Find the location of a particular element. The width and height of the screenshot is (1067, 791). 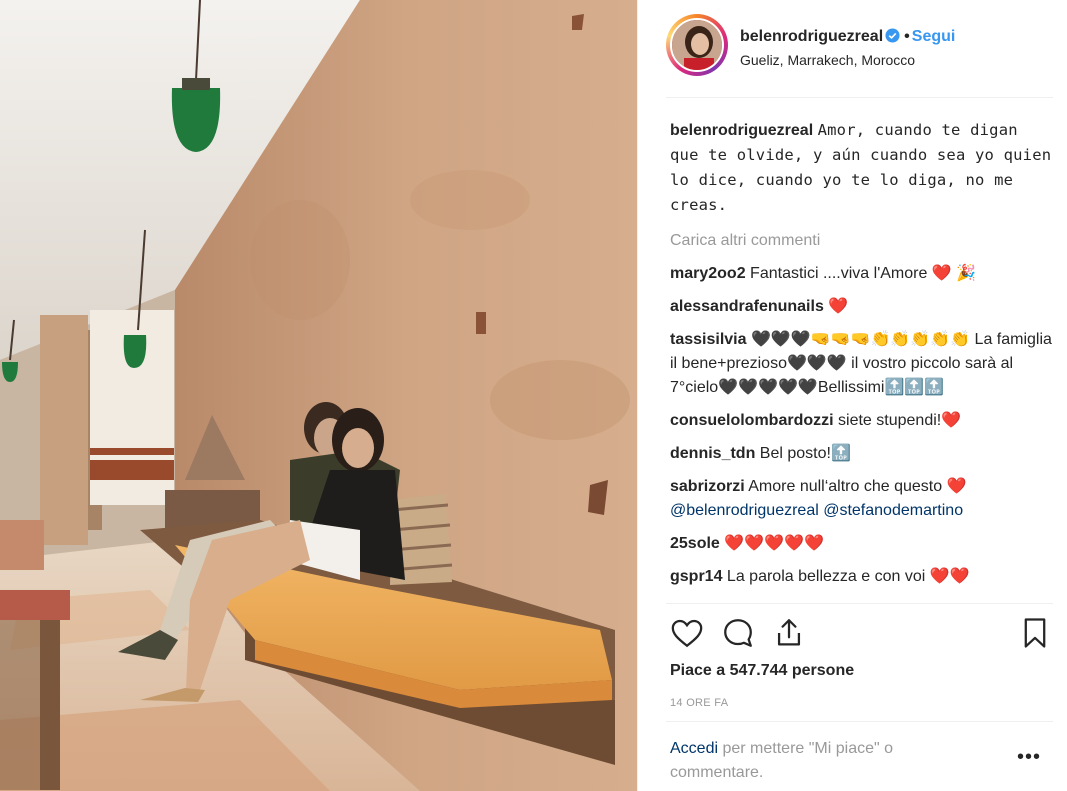

comment-username: tassisilvia is located at coordinates (708, 339).